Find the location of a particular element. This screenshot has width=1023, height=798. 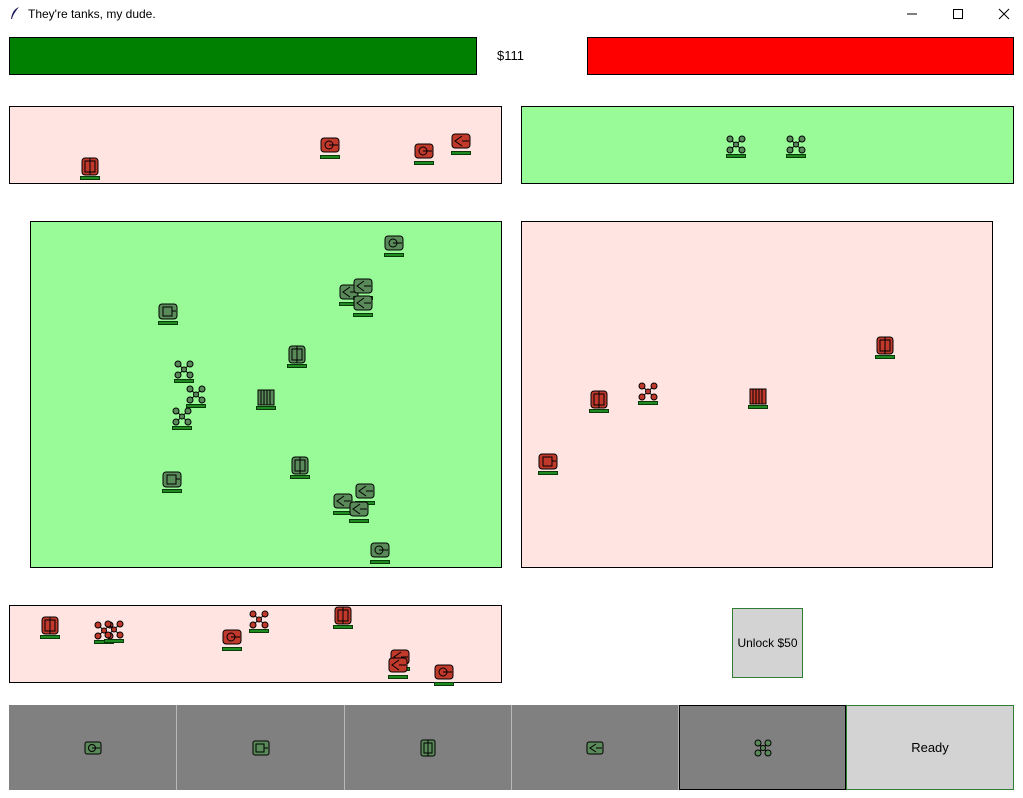

maximize-icon is located at coordinates (958, 14).